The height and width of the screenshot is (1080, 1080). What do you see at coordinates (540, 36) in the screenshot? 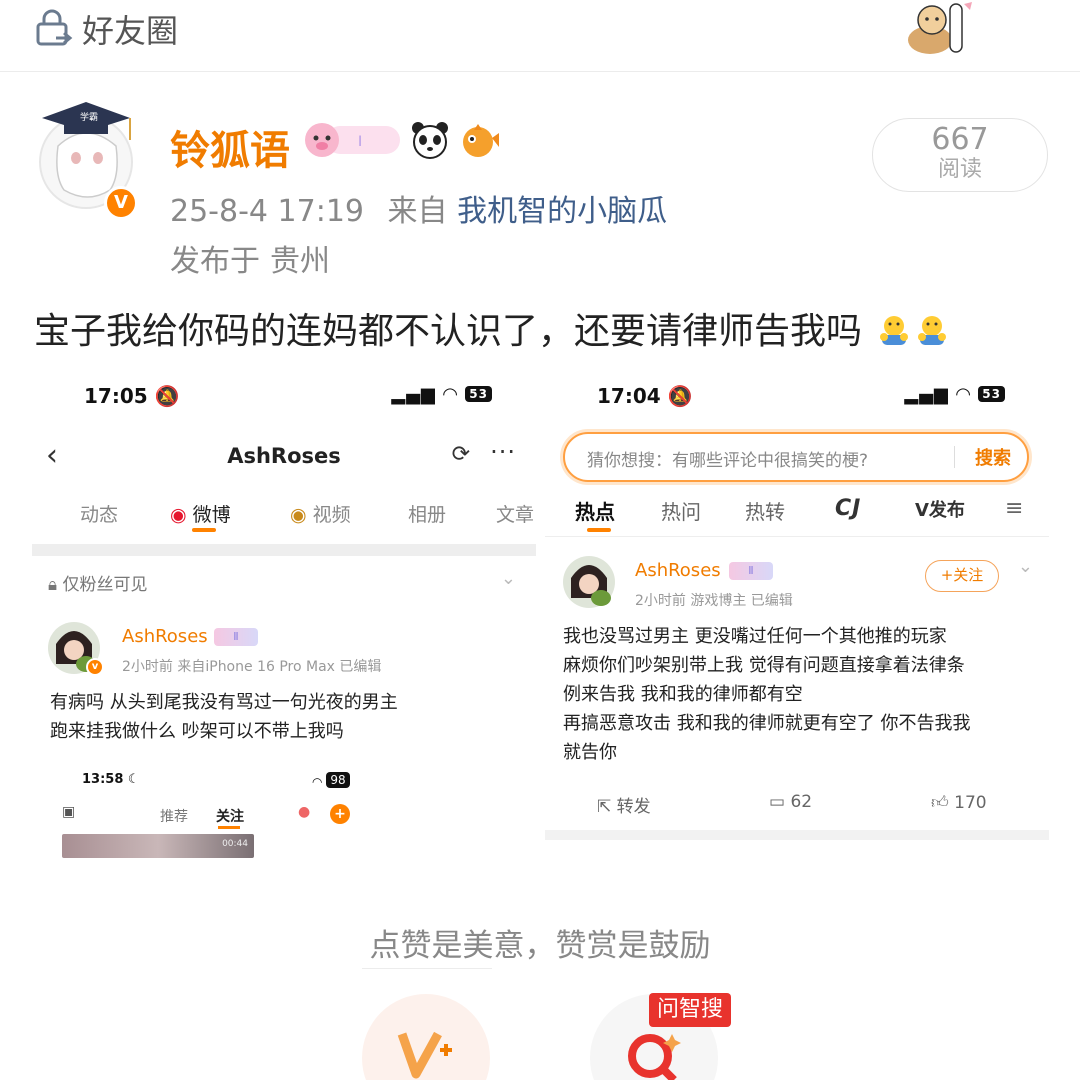
I see `top-bar: 好友圈` at bounding box center [540, 36].